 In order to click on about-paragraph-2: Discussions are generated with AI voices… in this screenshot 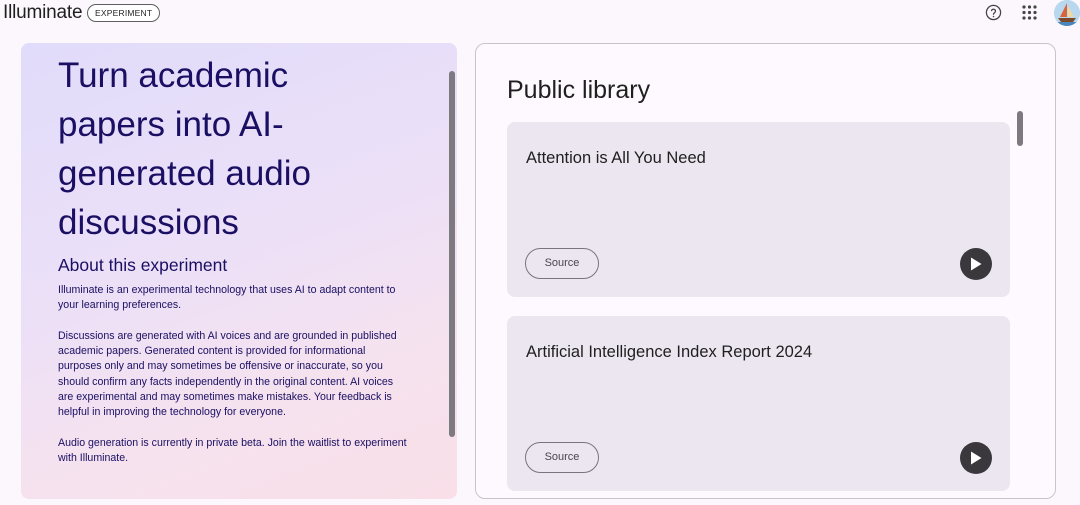, I will do `click(227, 374)`.